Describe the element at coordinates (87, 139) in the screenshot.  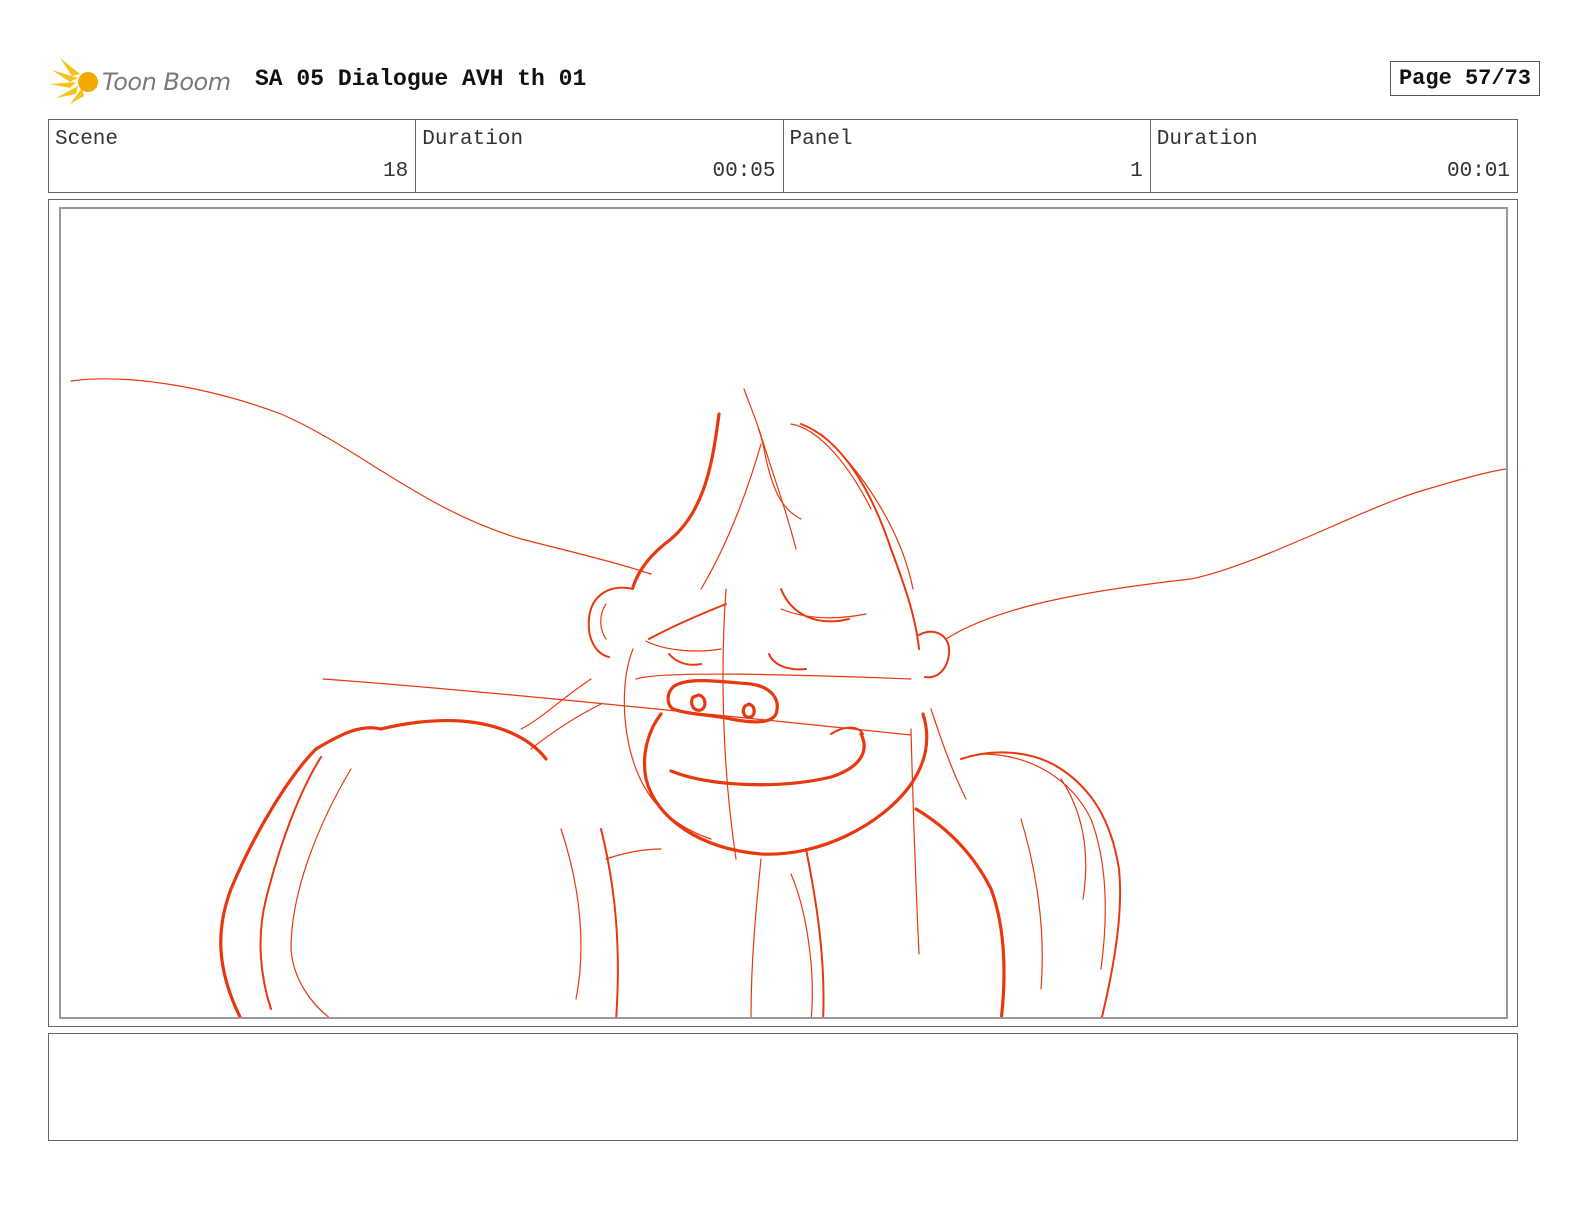
I see `scene-label: Scene` at that location.